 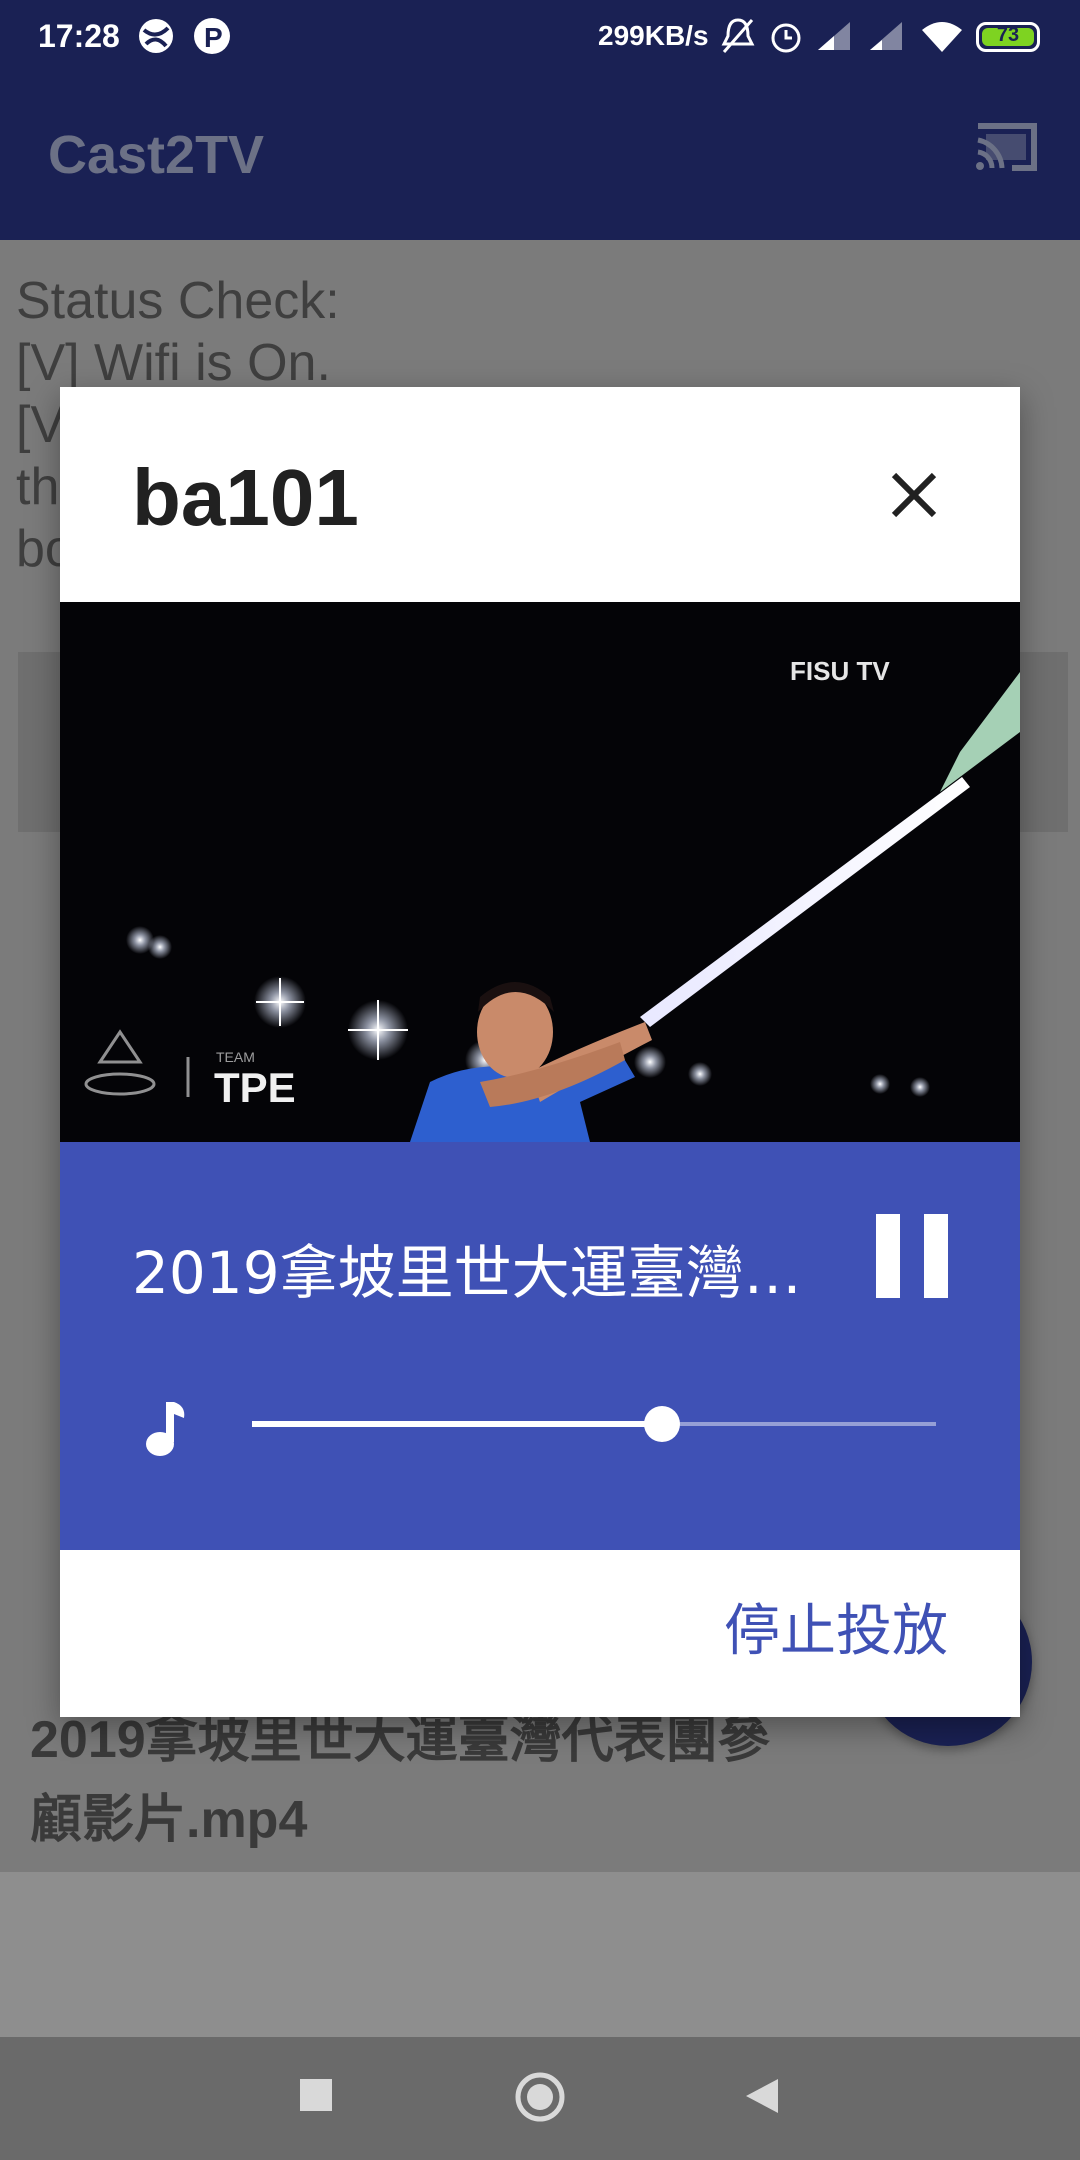 I want to click on system-nav-bar, so click(x=540, y=2098).